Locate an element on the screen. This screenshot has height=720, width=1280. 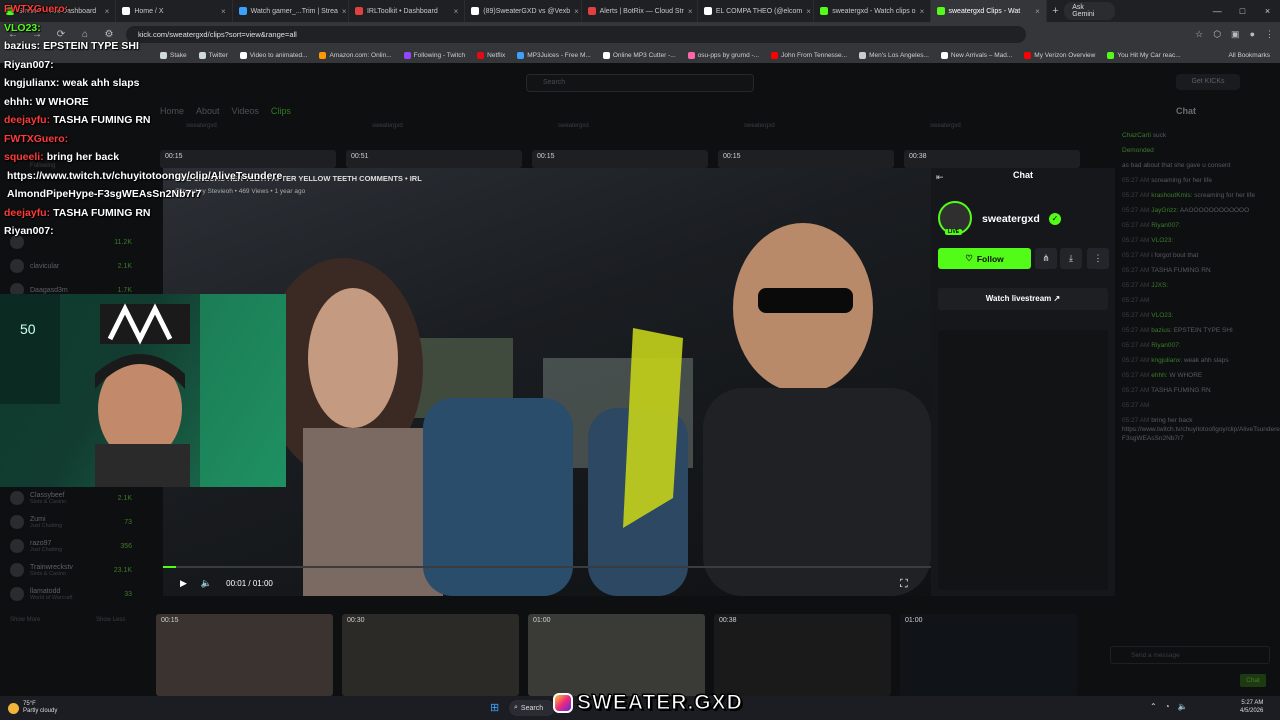
sidebar-channel-item: clavicular 2.1K is located at coordinates (75, 266).